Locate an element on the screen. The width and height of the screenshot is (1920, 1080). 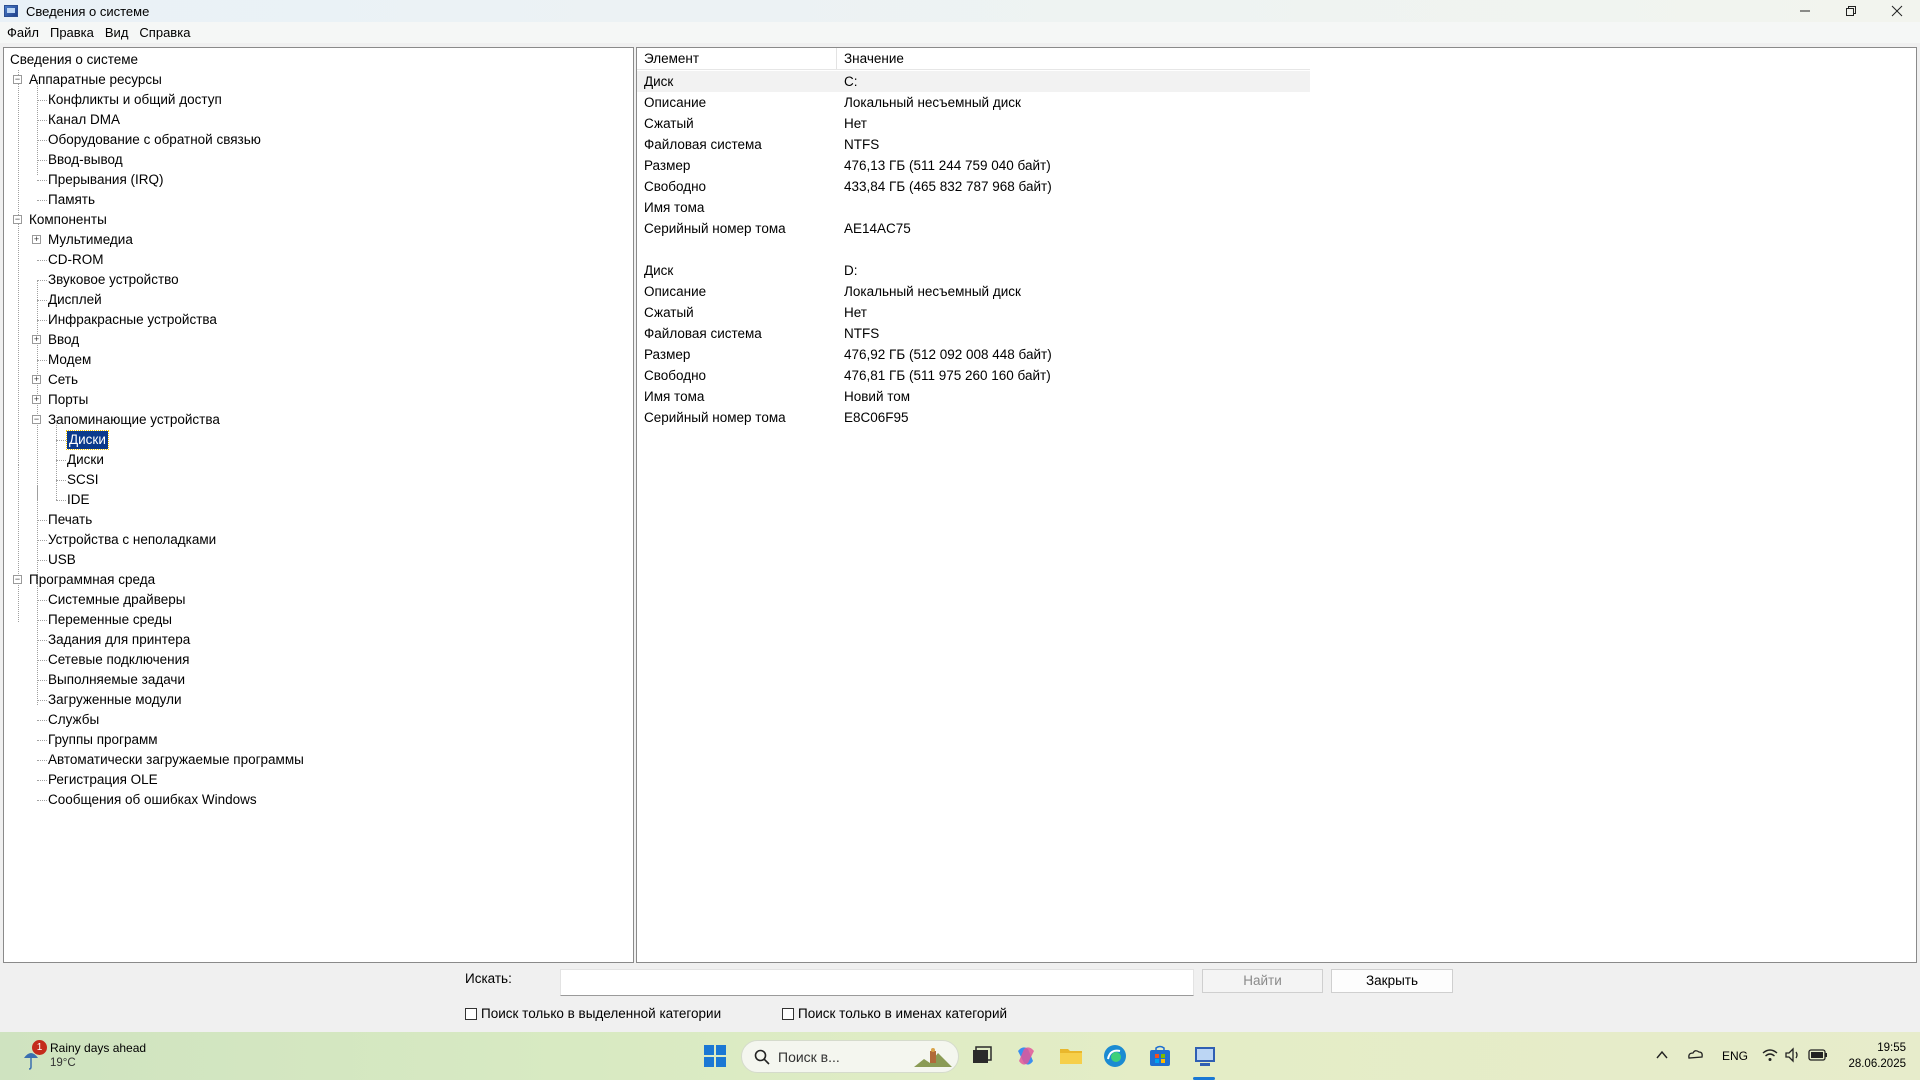
onedrive-sync-icon is located at coordinates (1695, 1055).